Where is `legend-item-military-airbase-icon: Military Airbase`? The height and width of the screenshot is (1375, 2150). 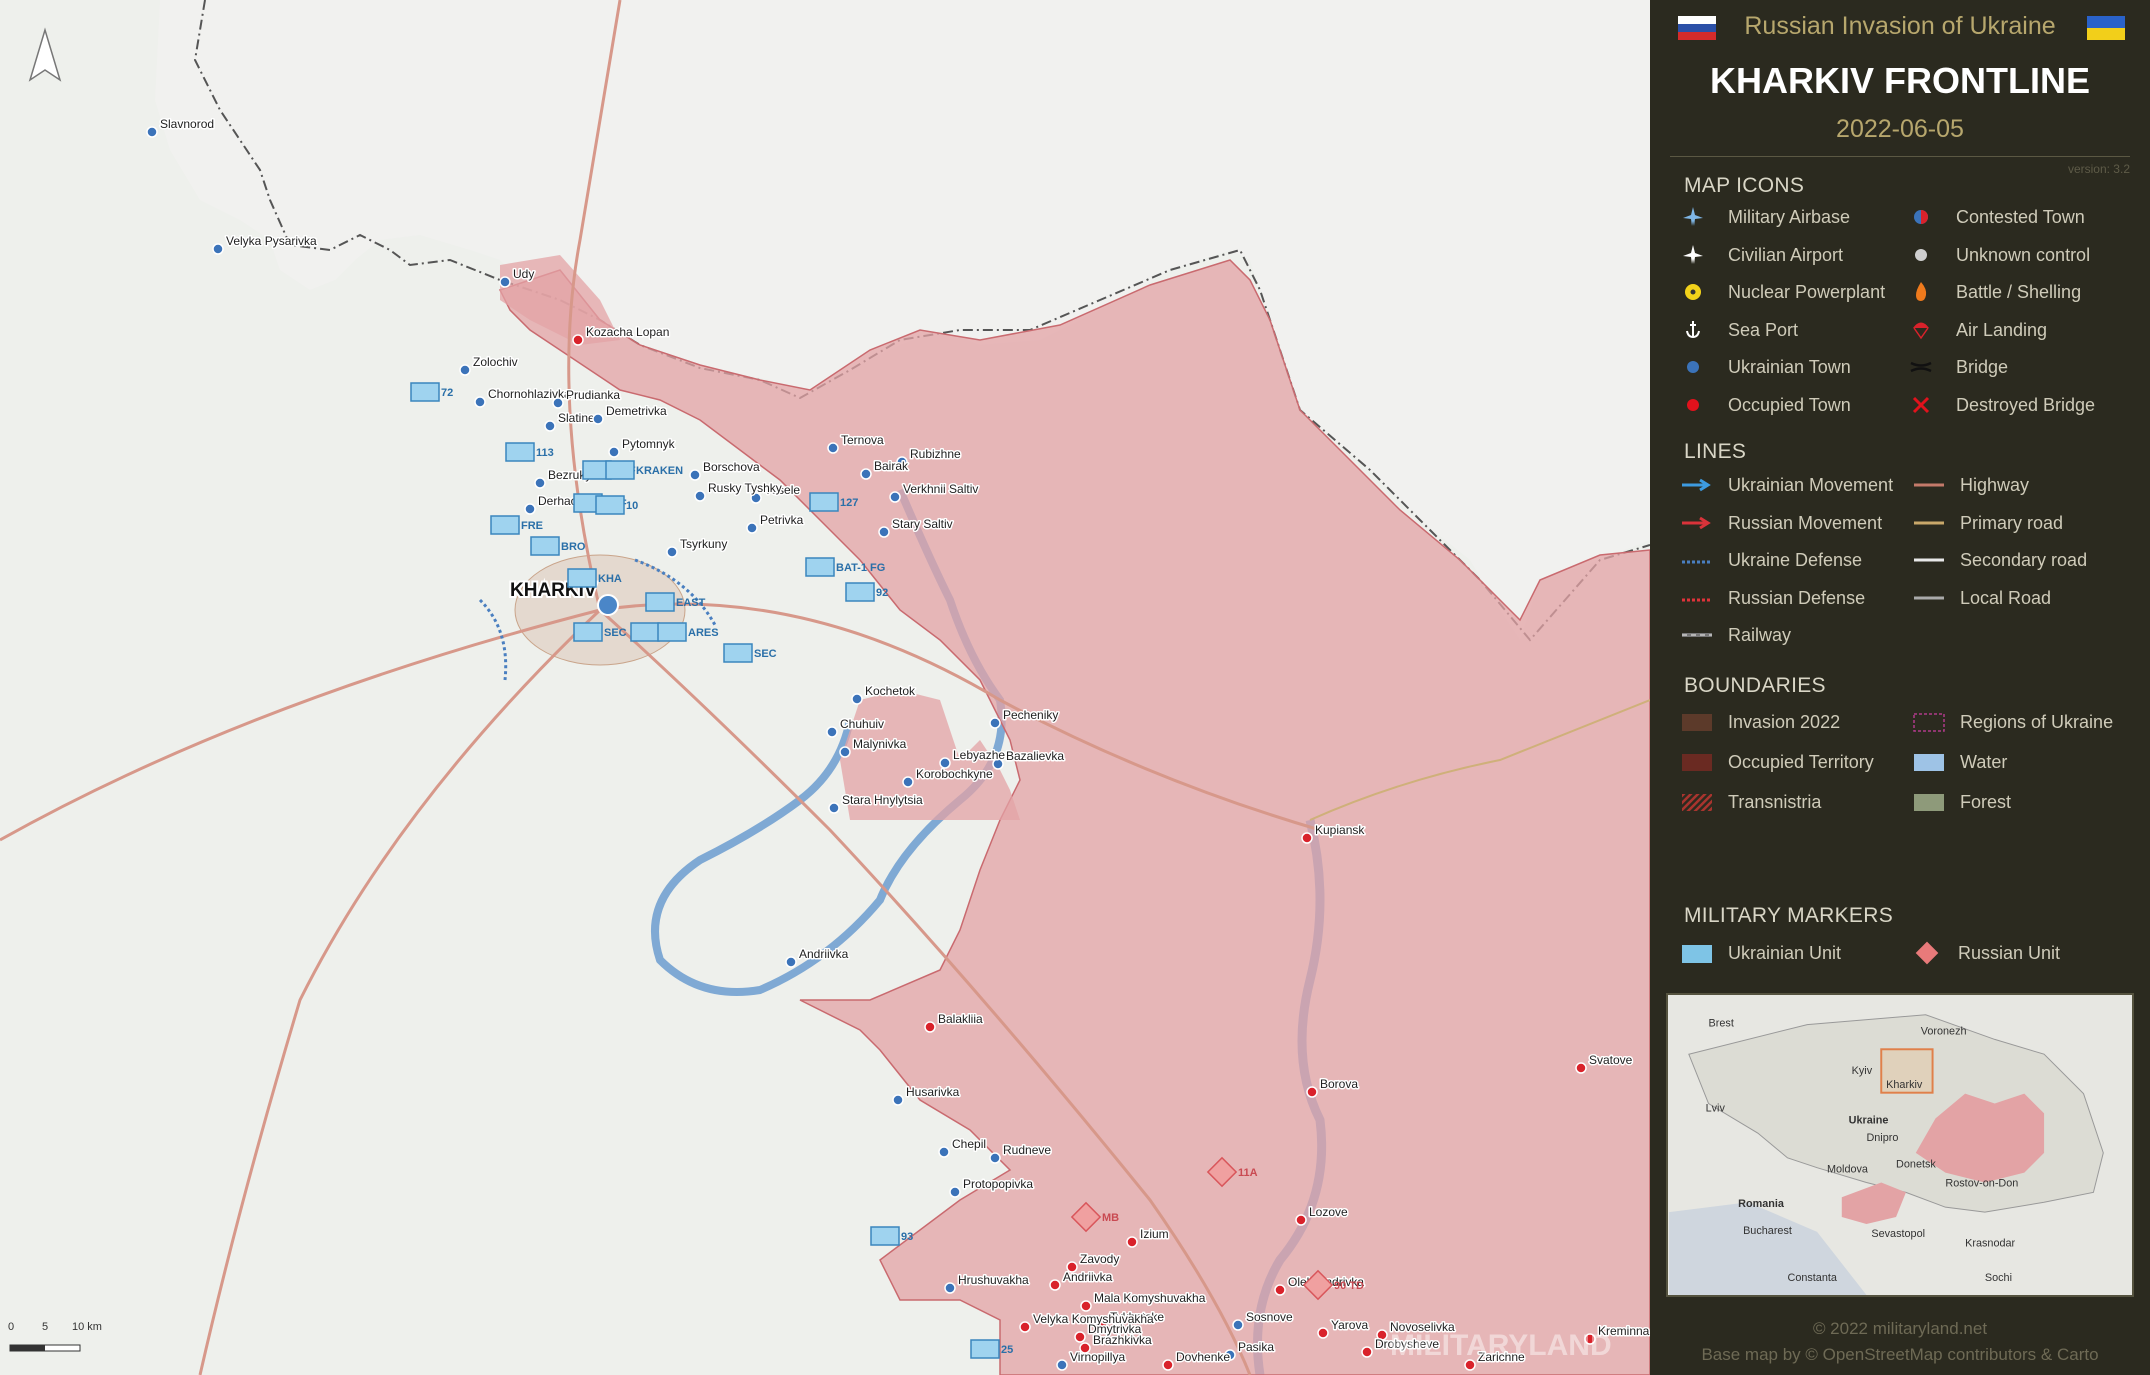 legend-item-military-airbase-icon: Military Airbase is located at coordinates (1765, 217).